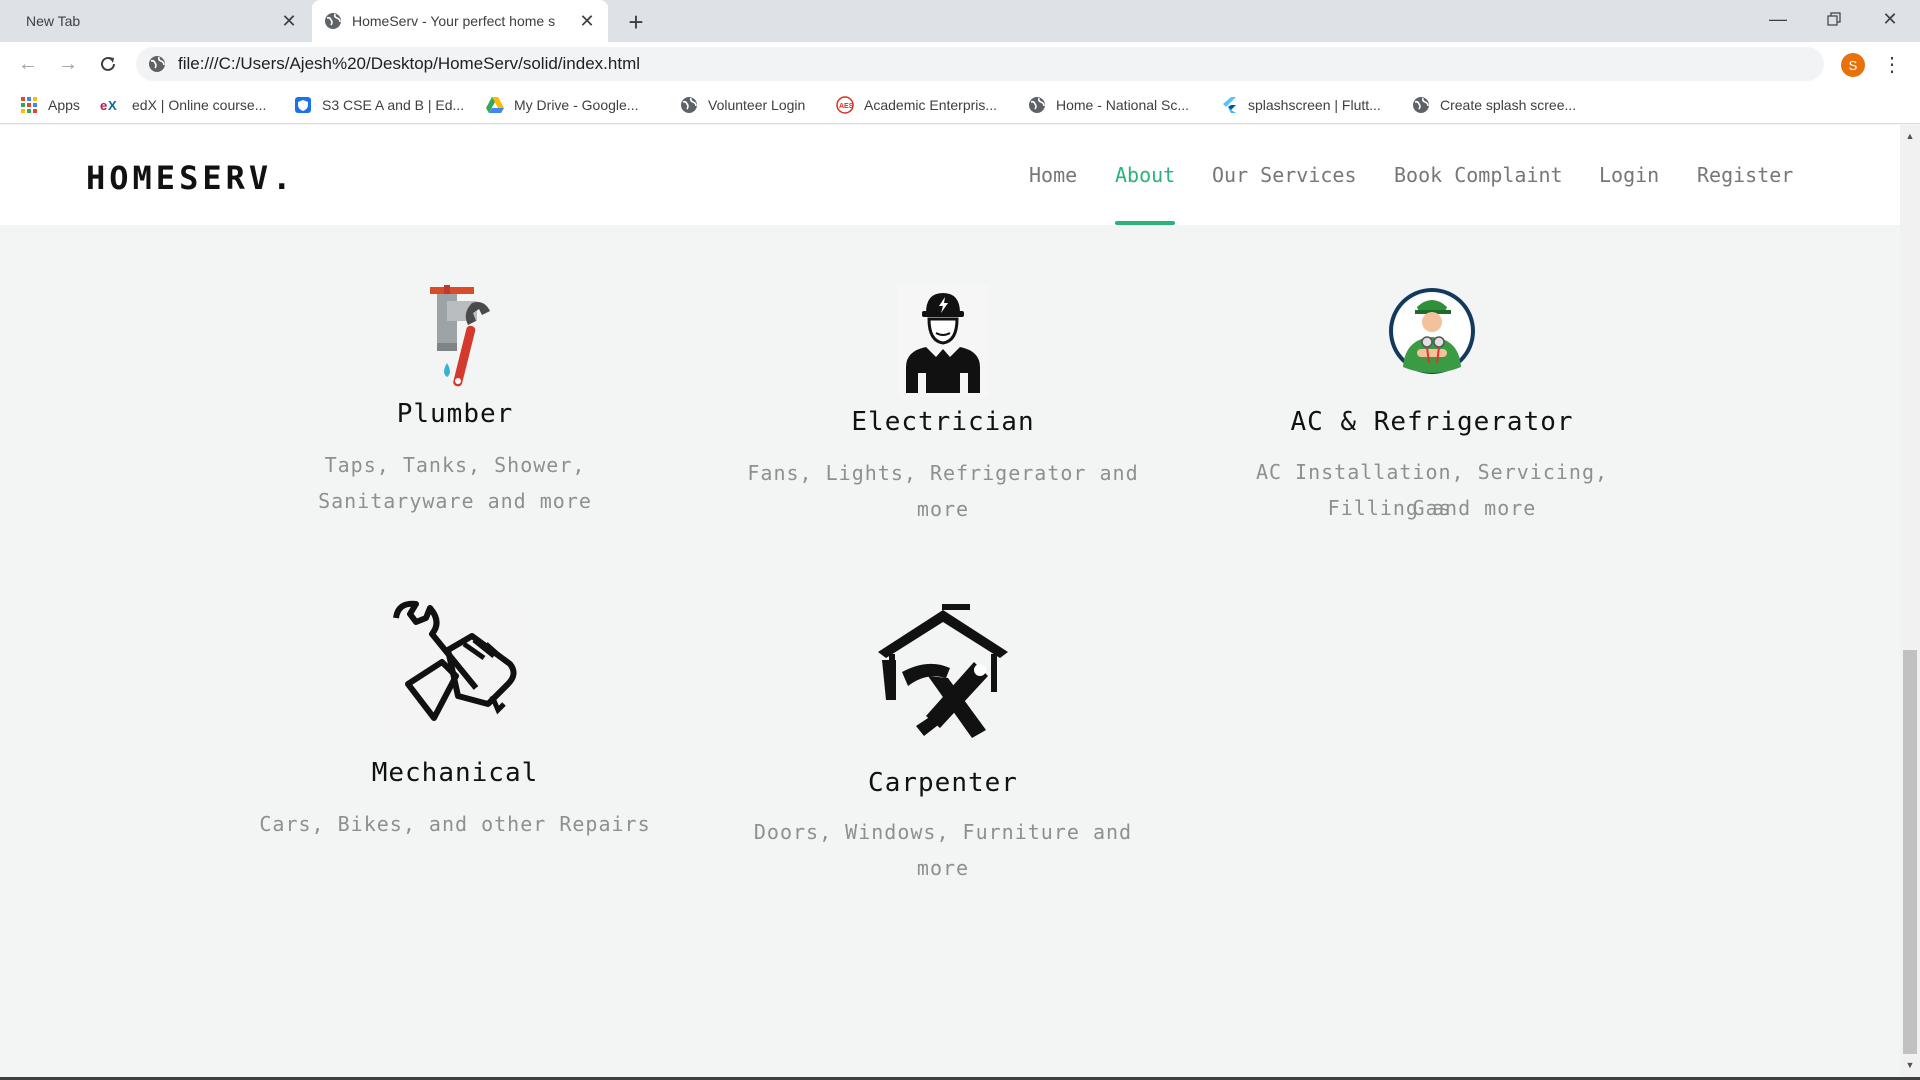 The width and height of the screenshot is (1920, 1080). What do you see at coordinates (1910, 852) in the screenshot?
I see `scrollbar-thumb` at bounding box center [1910, 852].